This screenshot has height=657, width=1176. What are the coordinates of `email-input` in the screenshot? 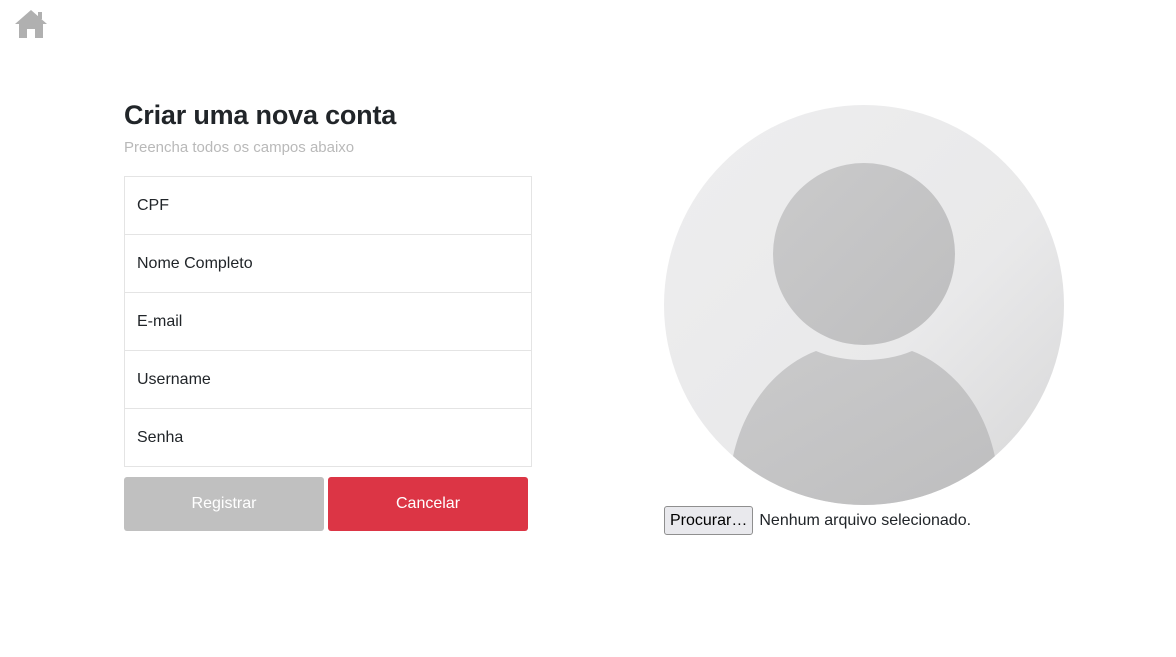 It's located at (328, 322).